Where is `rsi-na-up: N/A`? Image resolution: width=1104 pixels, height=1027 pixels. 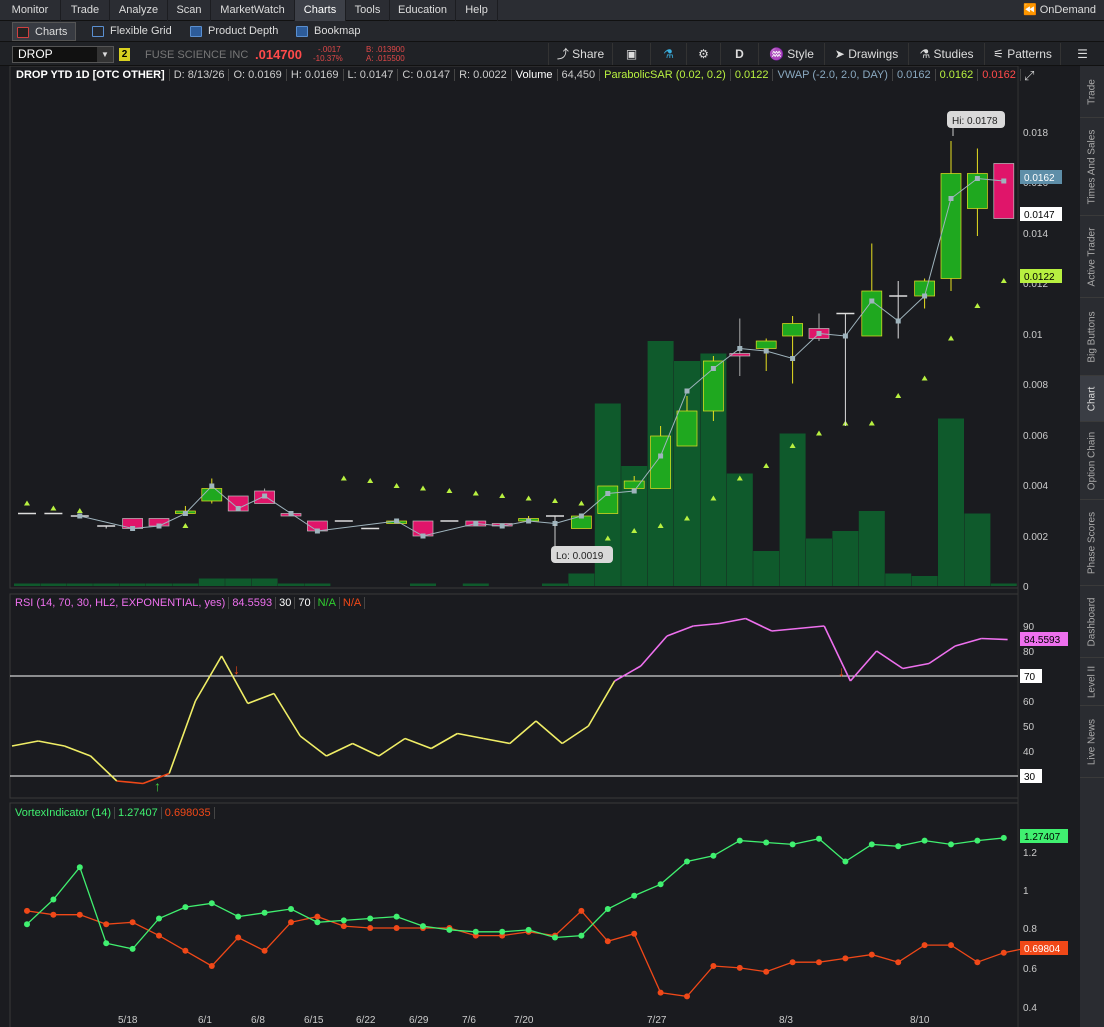
rsi-na-up: N/A is located at coordinates (327, 603).